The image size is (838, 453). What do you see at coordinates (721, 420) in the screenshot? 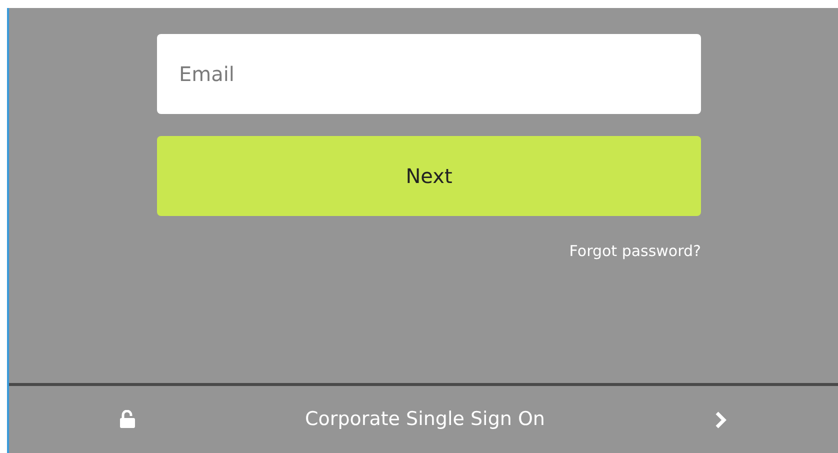
I see `chevron-right-icon` at bounding box center [721, 420].